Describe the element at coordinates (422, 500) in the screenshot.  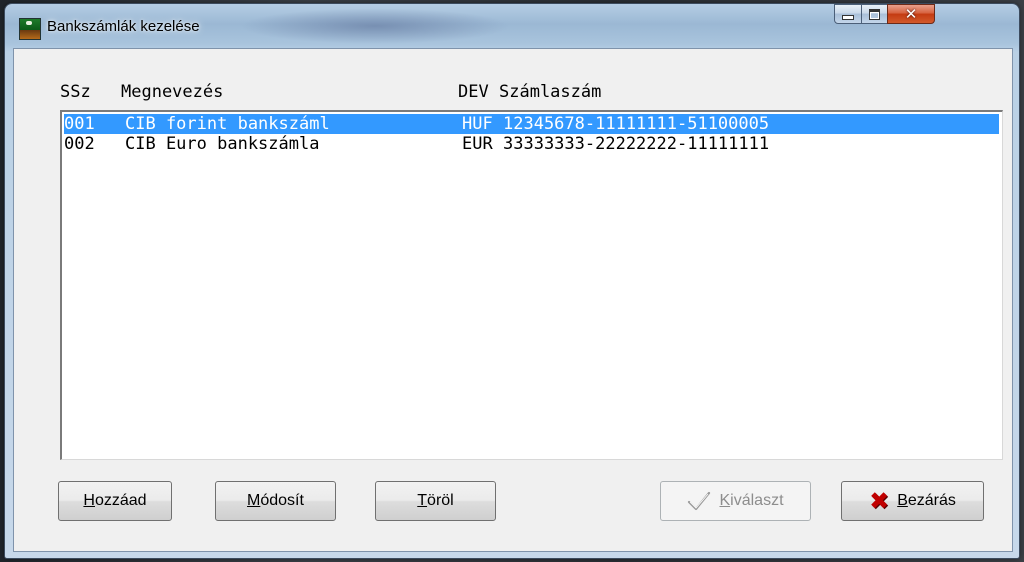
I see `delete-hotkey: T` at that location.